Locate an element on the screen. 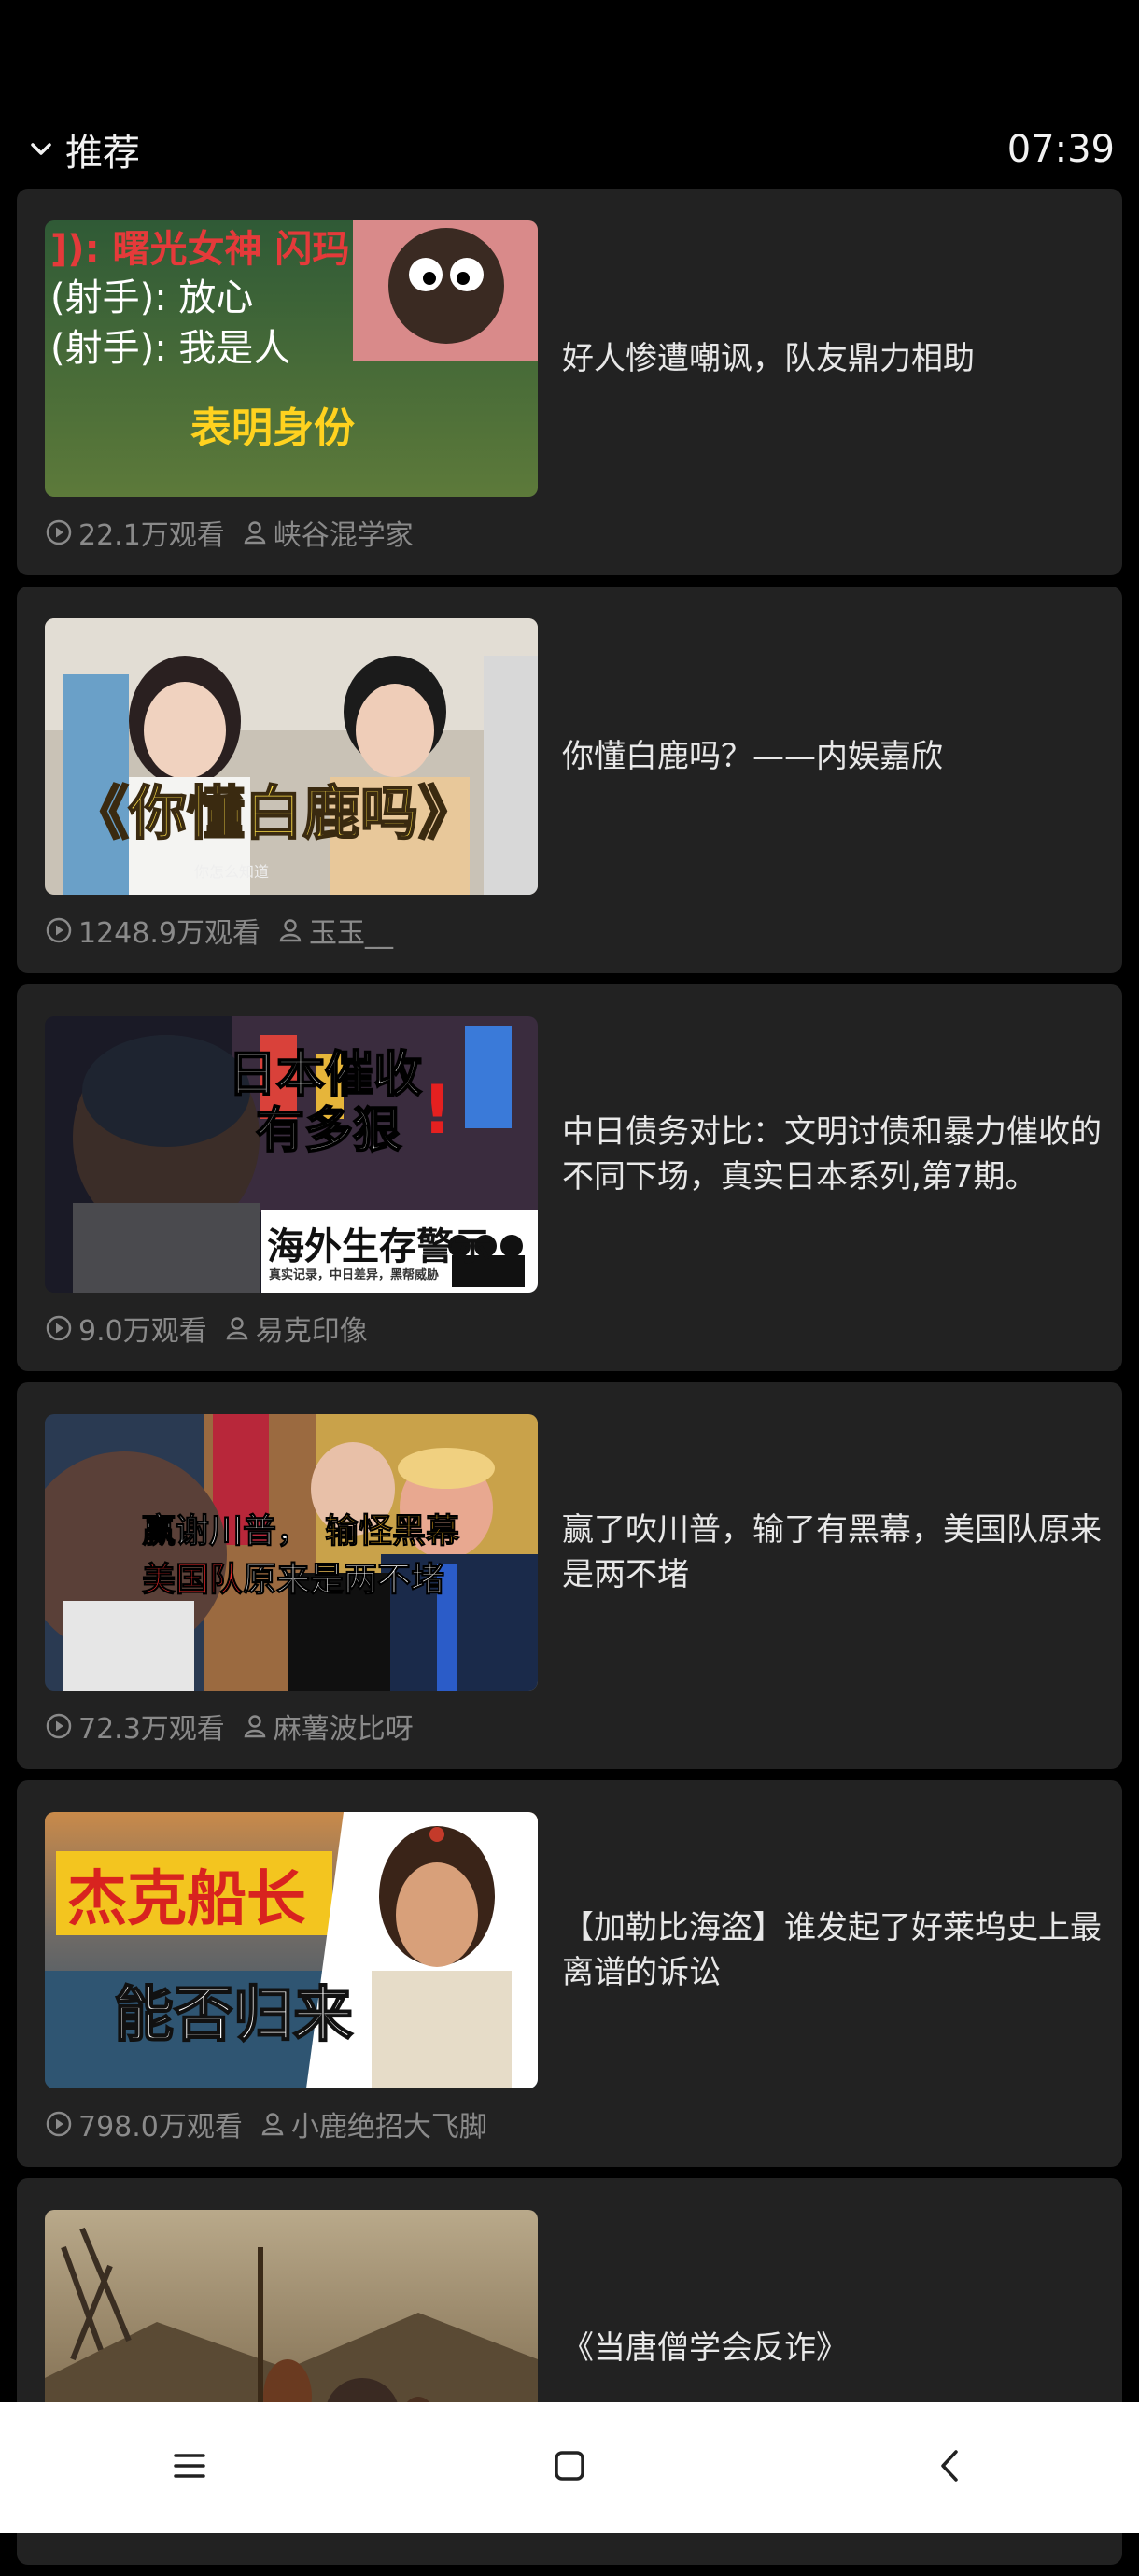 The height and width of the screenshot is (2576, 1139). author: 麻薯波比呀 is located at coordinates (328, 1726).